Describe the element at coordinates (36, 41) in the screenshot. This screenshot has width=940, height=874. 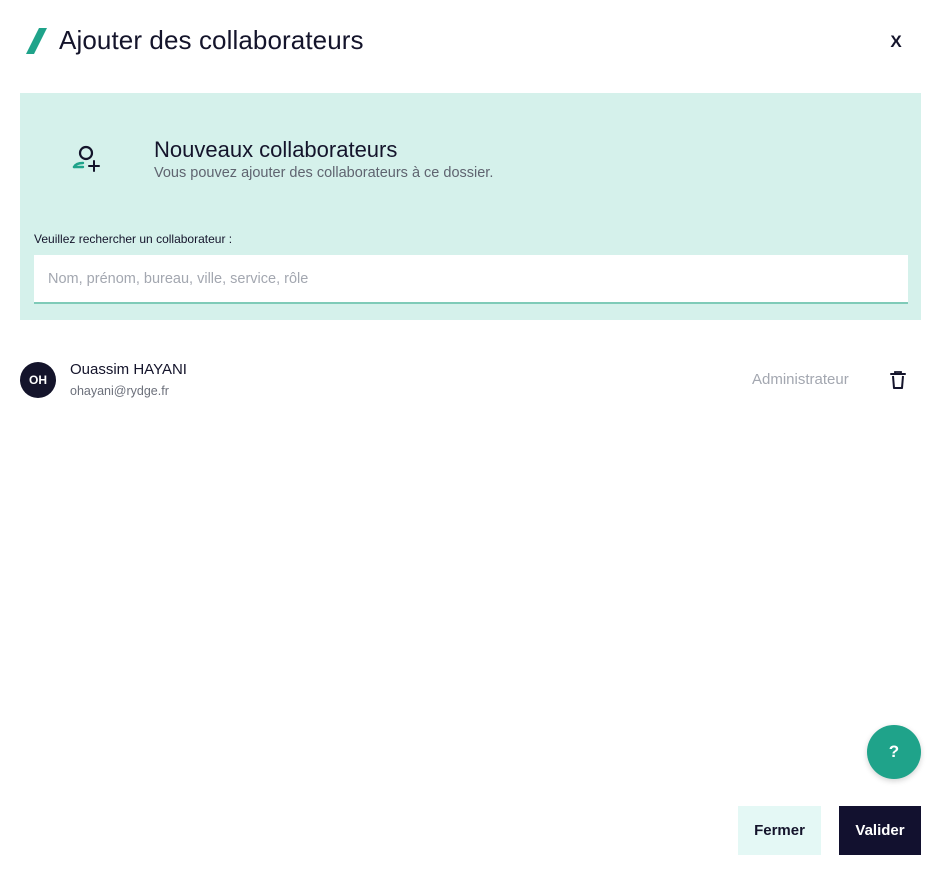
I see `slash-icon` at that location.